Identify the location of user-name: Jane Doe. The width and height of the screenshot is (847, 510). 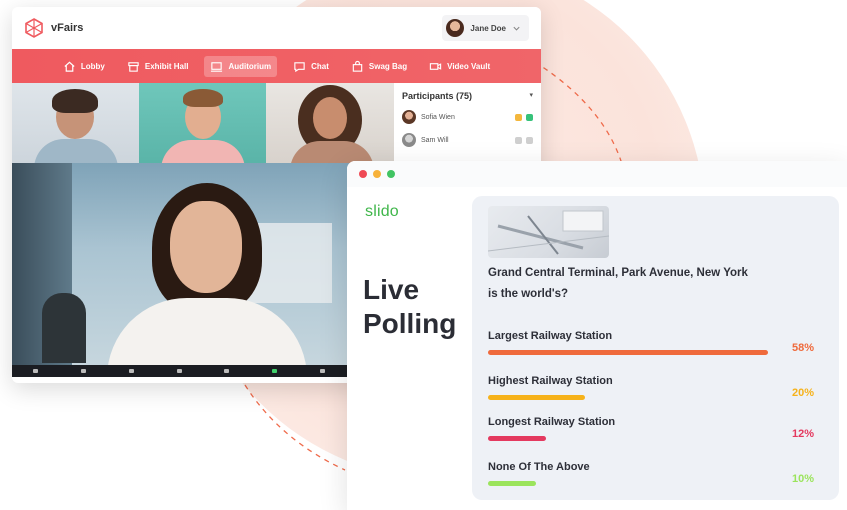
(488, 28).